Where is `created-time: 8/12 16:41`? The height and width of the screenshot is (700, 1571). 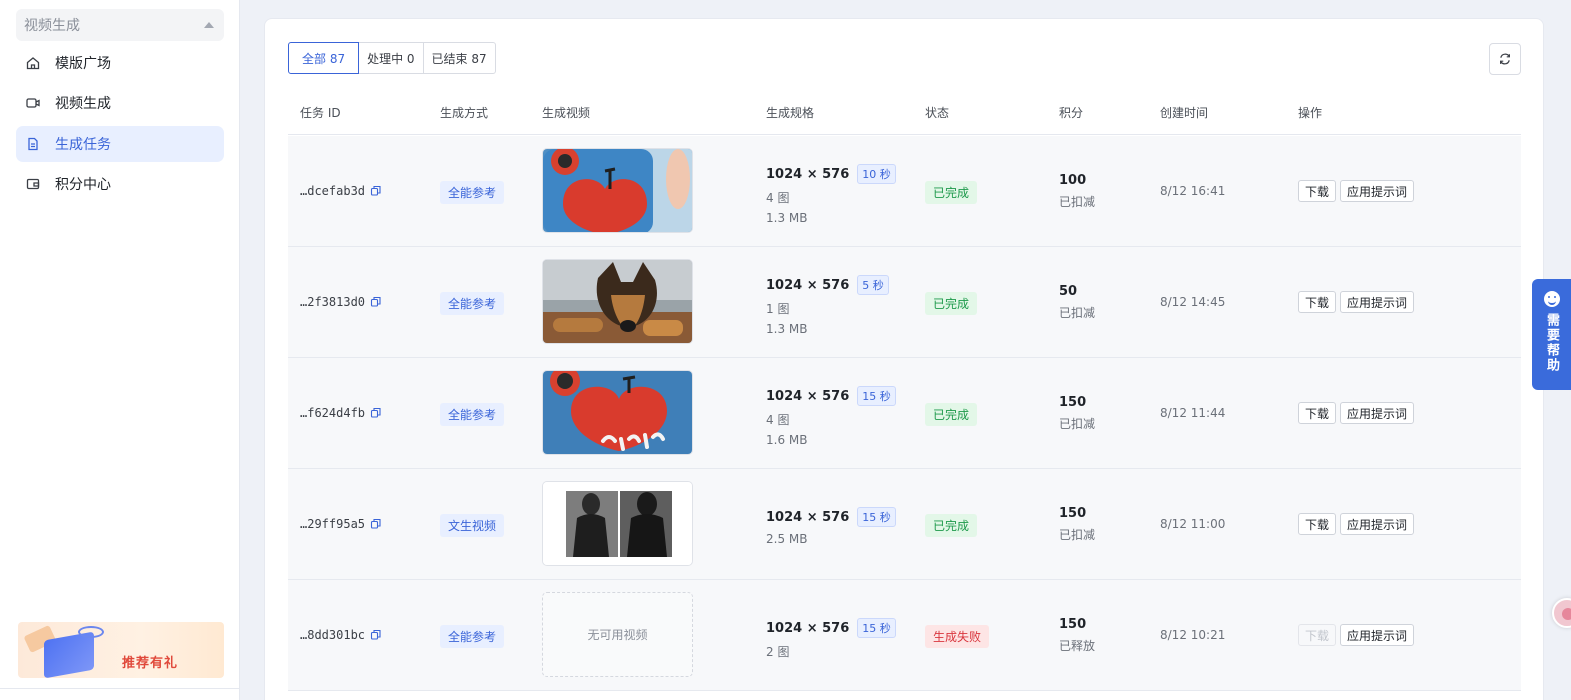 created-time: 8/12 16:41 is located at coordinates (1193, 191).